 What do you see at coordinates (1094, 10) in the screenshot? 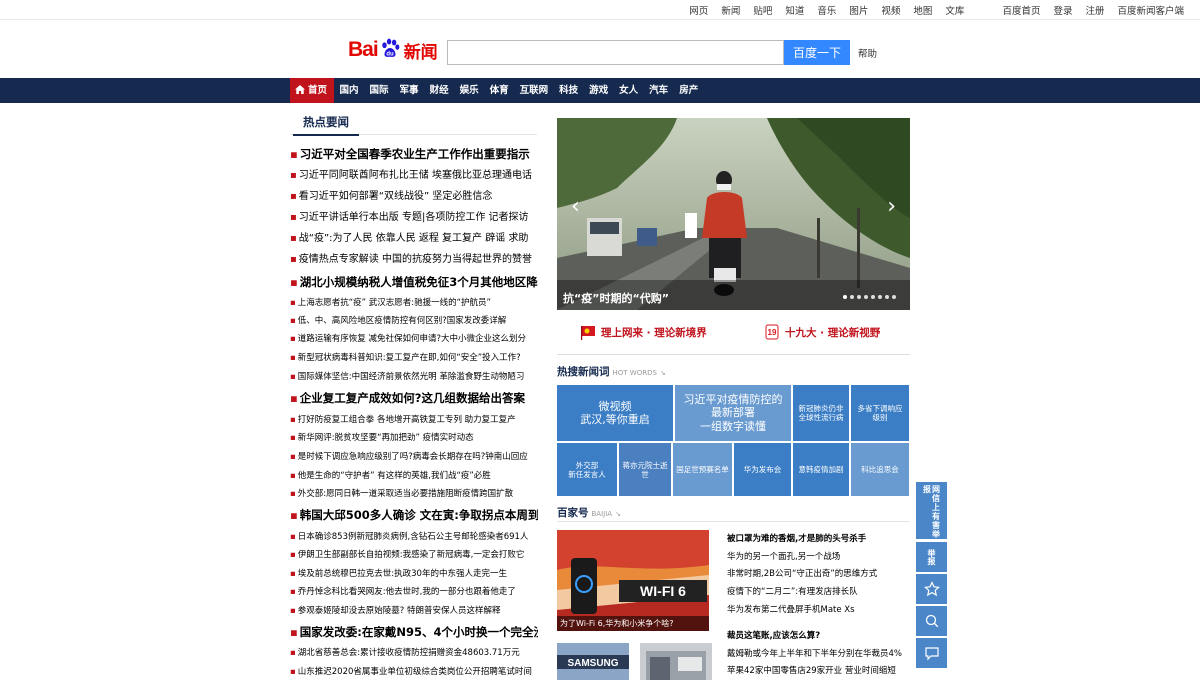
I see `register-link: 注册` at bounding box center [1094, 10].